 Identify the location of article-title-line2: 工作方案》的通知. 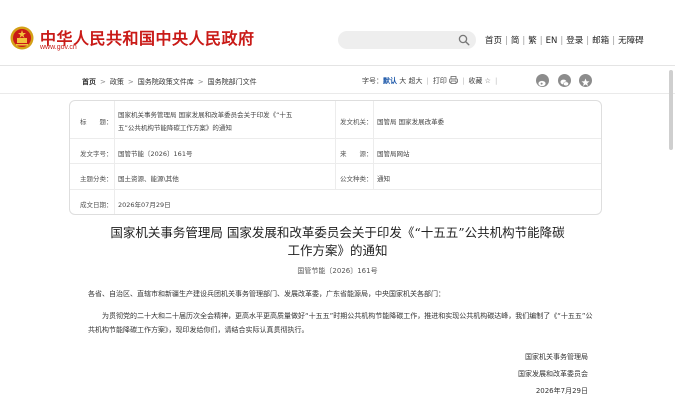
(337, 250).